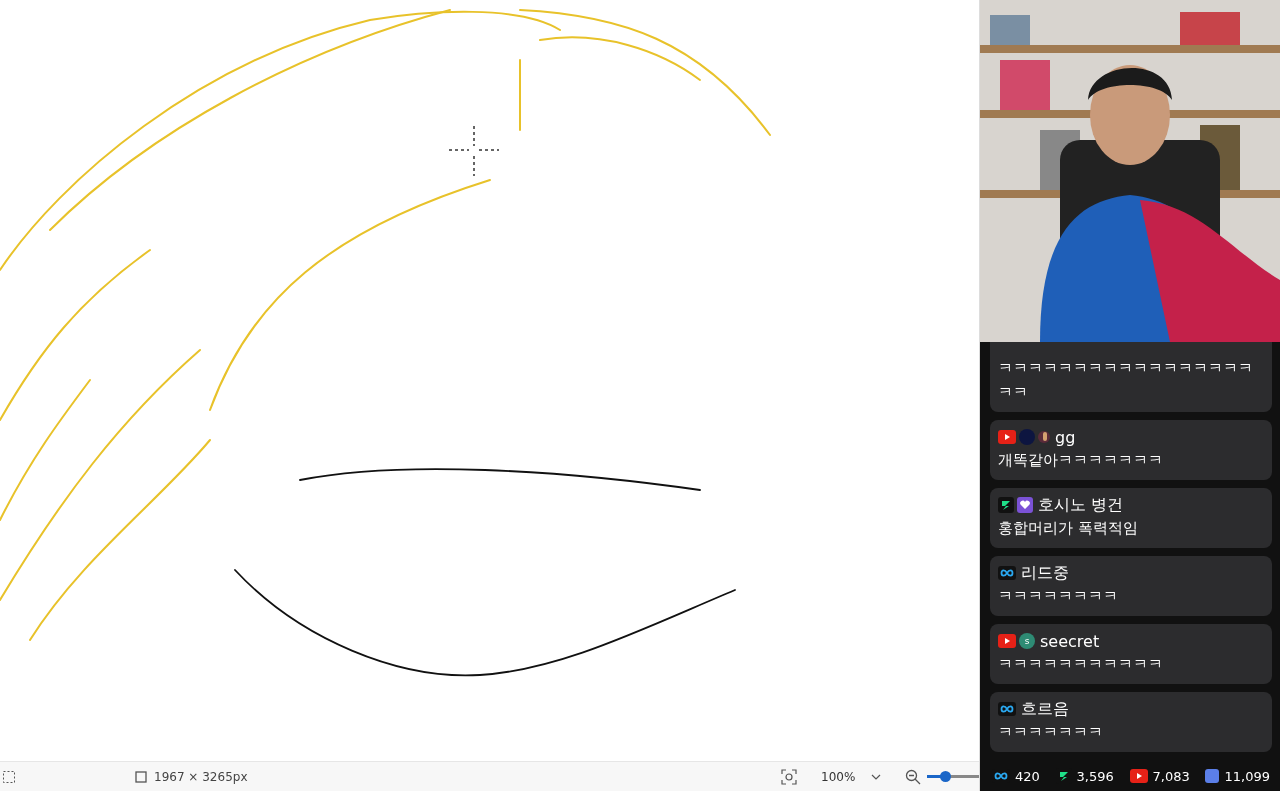  I want to click on chat-message-text: ㅋㅋㅋㅋㅋㅋㅋㅋ, so click(1058, 596).